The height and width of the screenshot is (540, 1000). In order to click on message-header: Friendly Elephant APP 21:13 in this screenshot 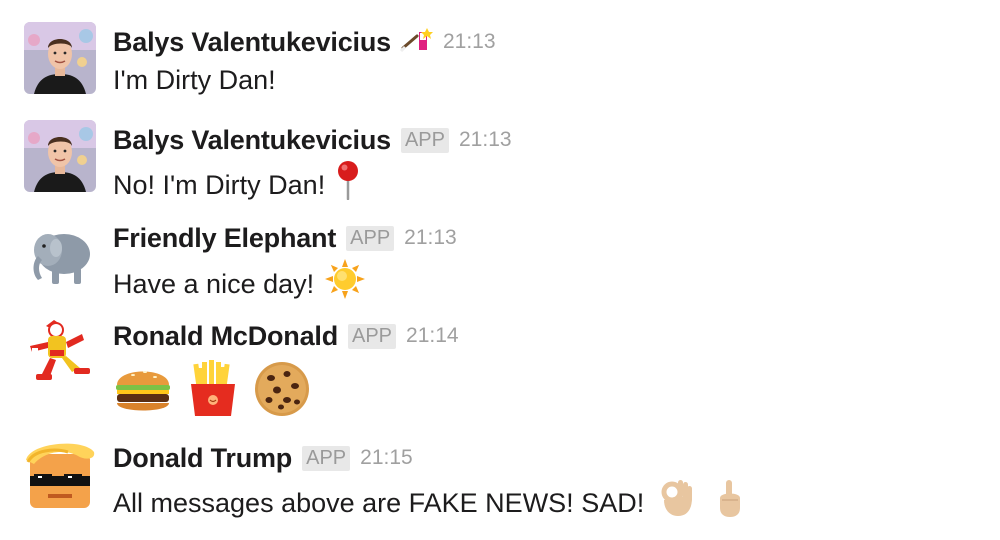, I will do `click(285, 238)`.